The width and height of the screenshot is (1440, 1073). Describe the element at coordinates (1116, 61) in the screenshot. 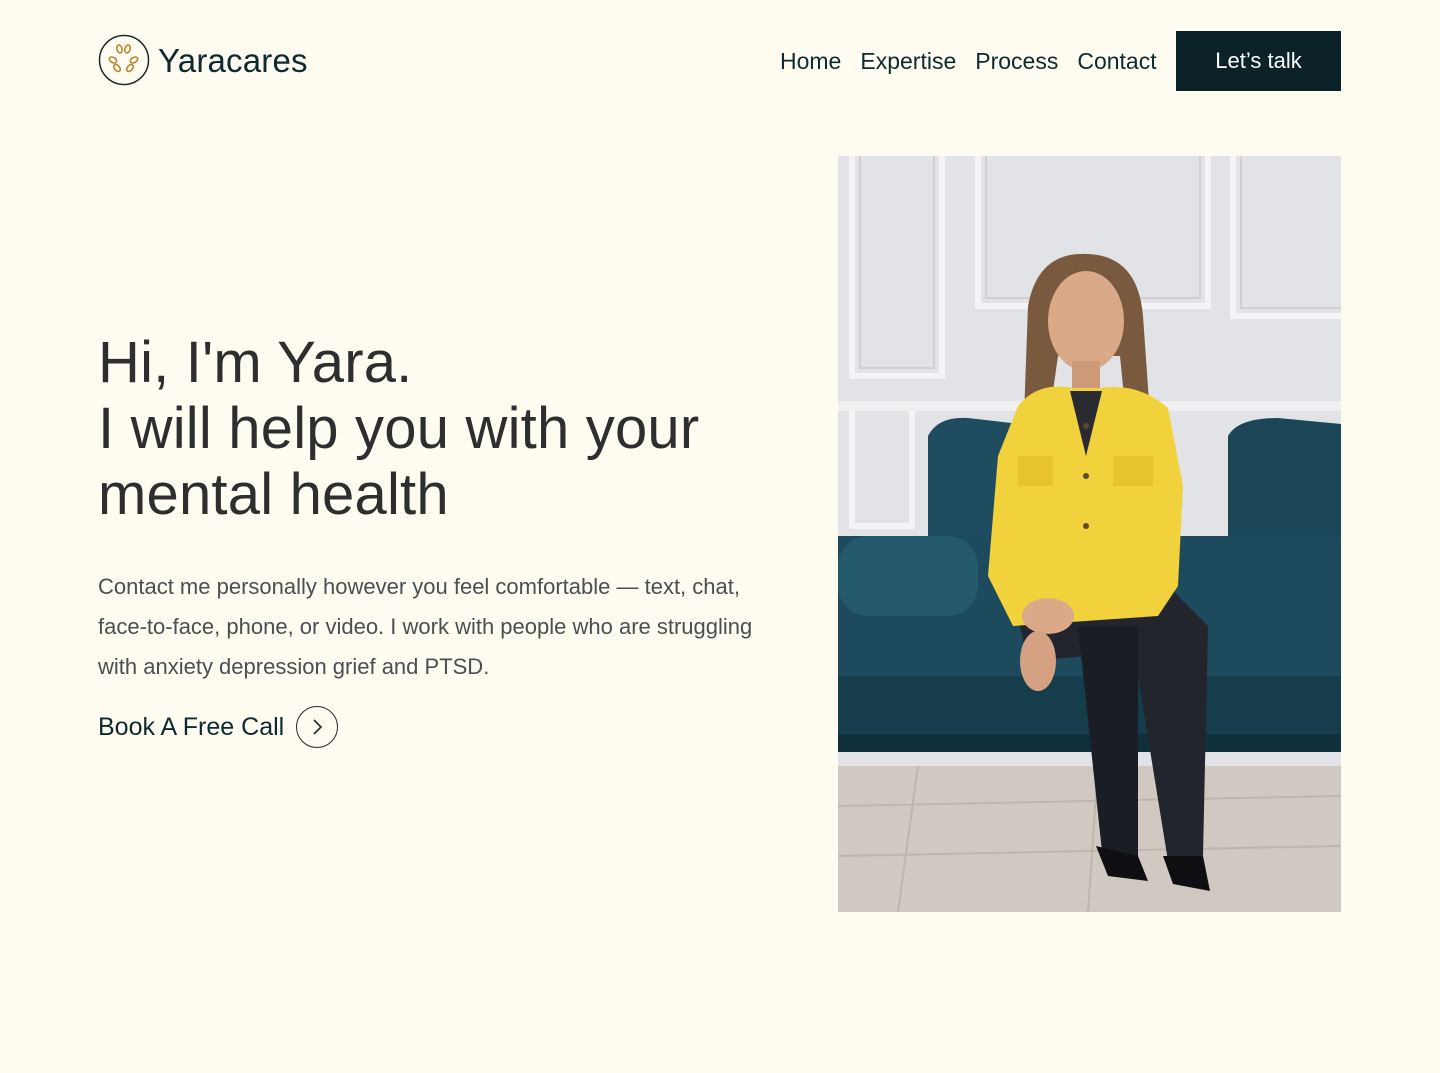

I see `nav-contact: Contact` at that location.